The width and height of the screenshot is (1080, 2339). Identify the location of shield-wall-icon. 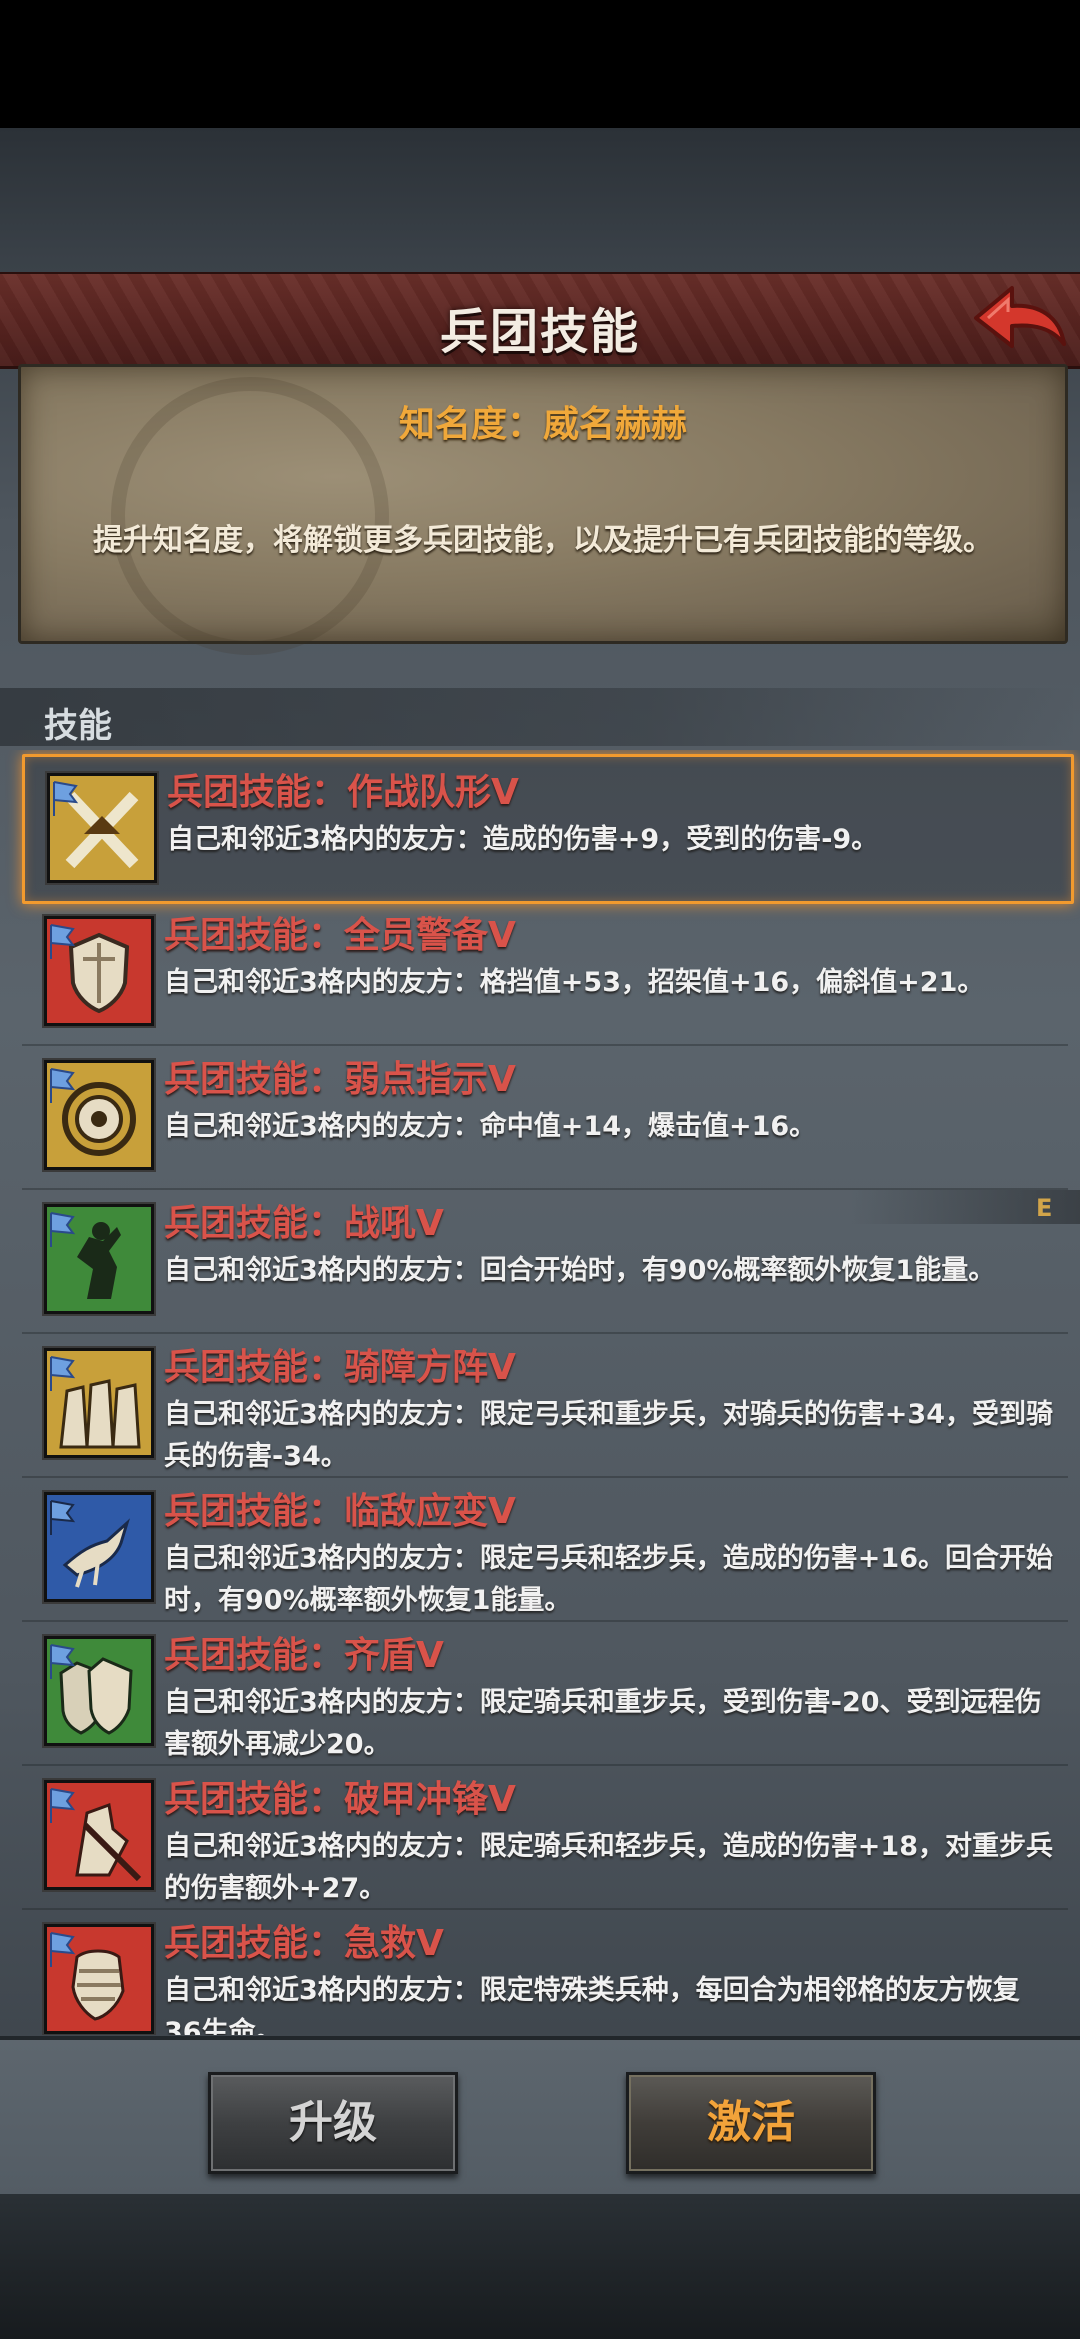
(99, 1691).